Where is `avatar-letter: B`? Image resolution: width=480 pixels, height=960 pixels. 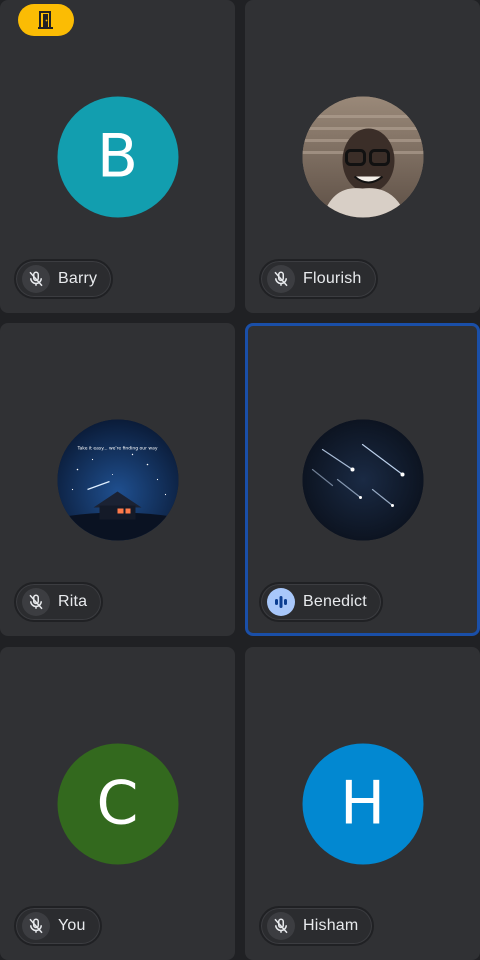
avatar-letter: B is located at coordinates (117, 156).